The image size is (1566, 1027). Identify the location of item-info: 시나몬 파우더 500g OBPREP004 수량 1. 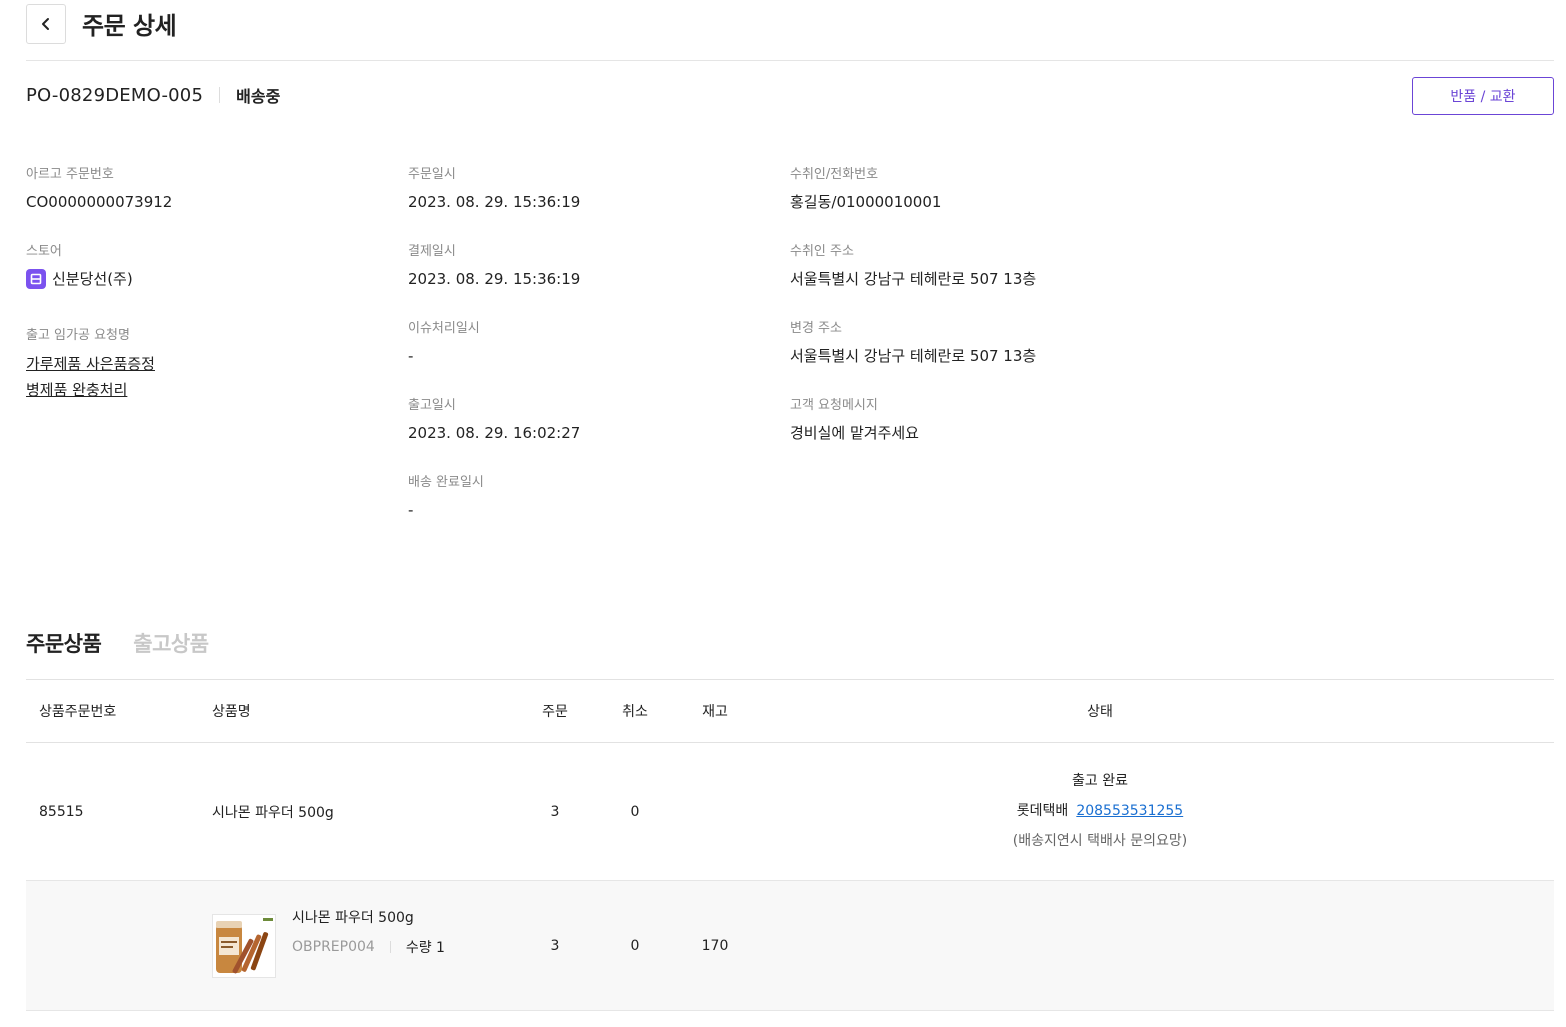
(368, 933).